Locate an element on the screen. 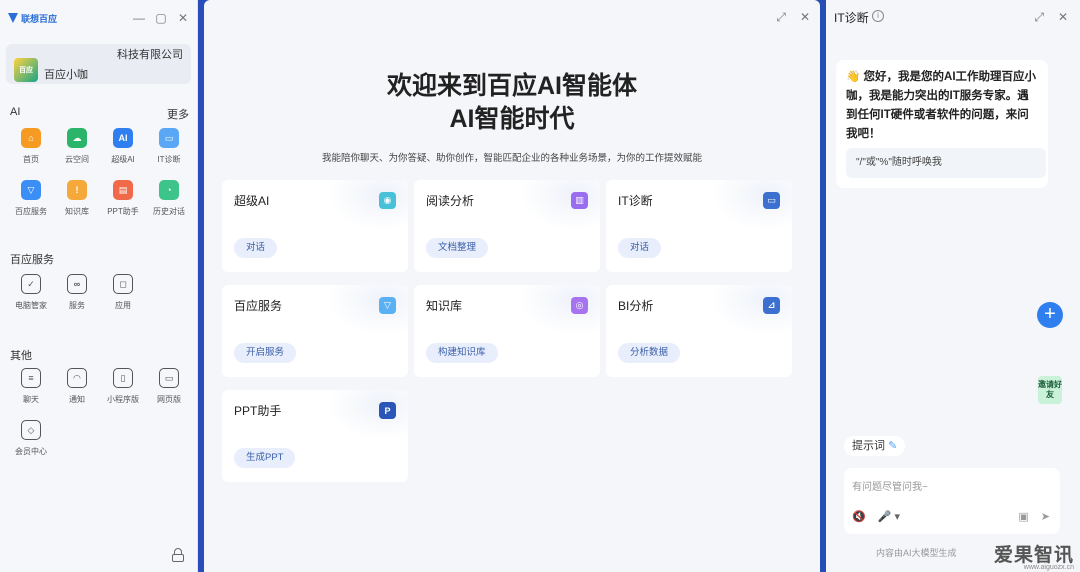  new-chat-button: + is located at coordinates (1050, 315).